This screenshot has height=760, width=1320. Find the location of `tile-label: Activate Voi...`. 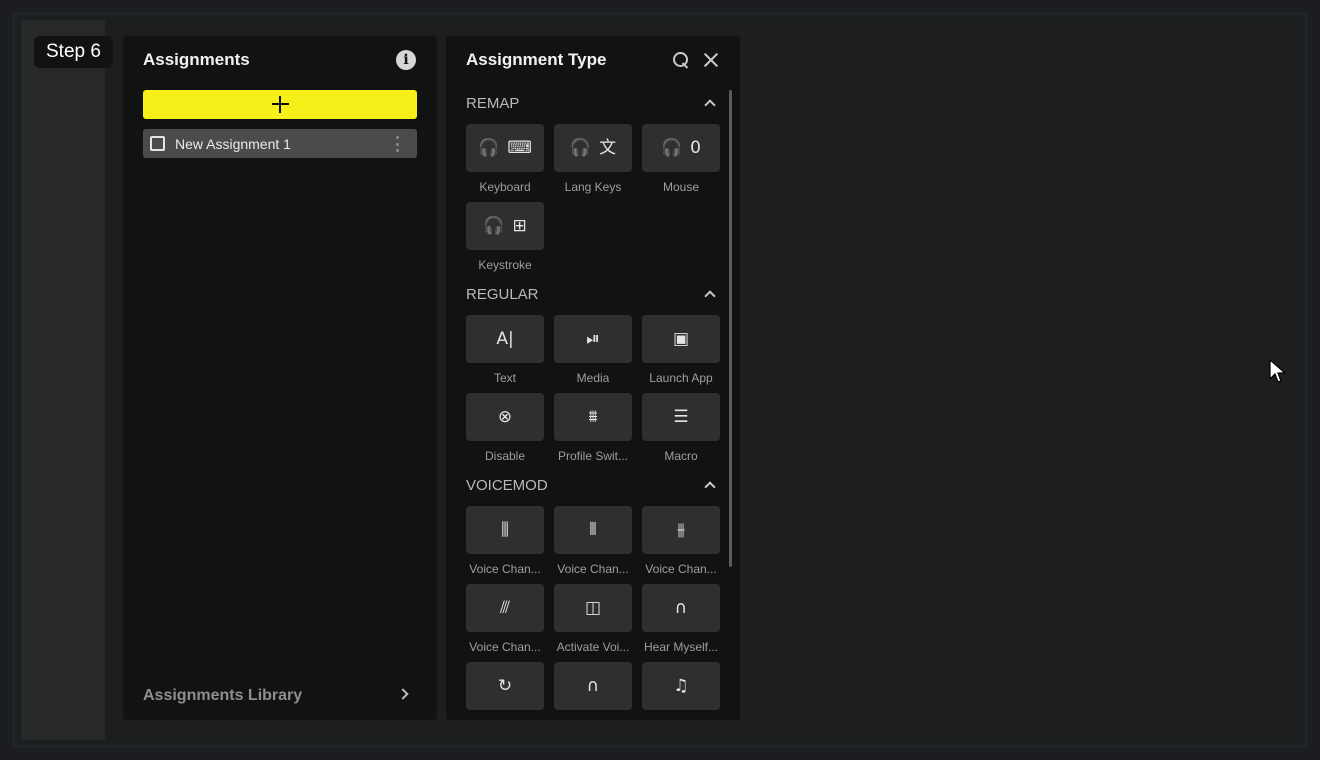

tile-label: Activate Voi... is located at coordinates (593, 647).